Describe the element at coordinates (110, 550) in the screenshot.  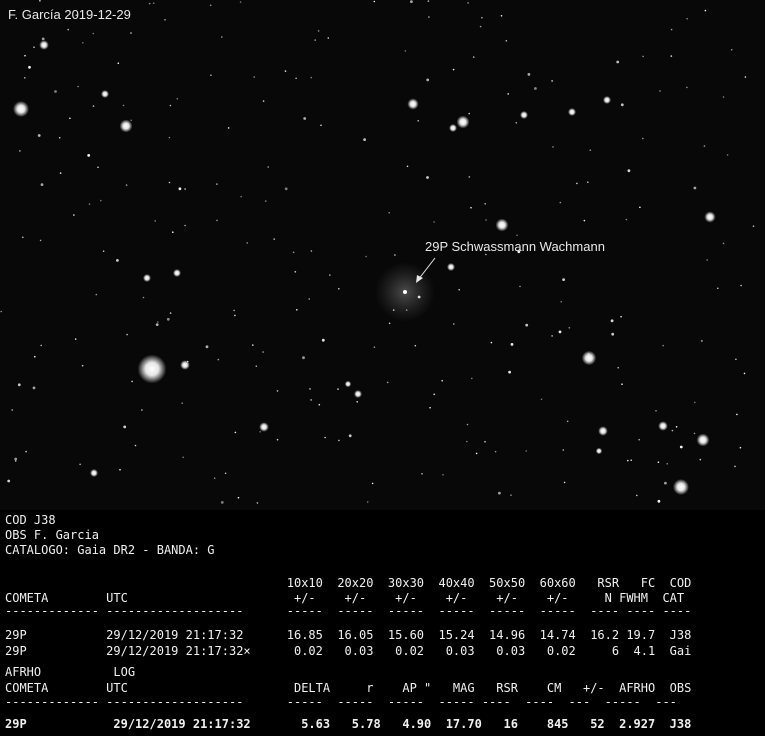
I see `report-catalog: CATALOGO: Gaia DR2 - BANDA: G` at that location.